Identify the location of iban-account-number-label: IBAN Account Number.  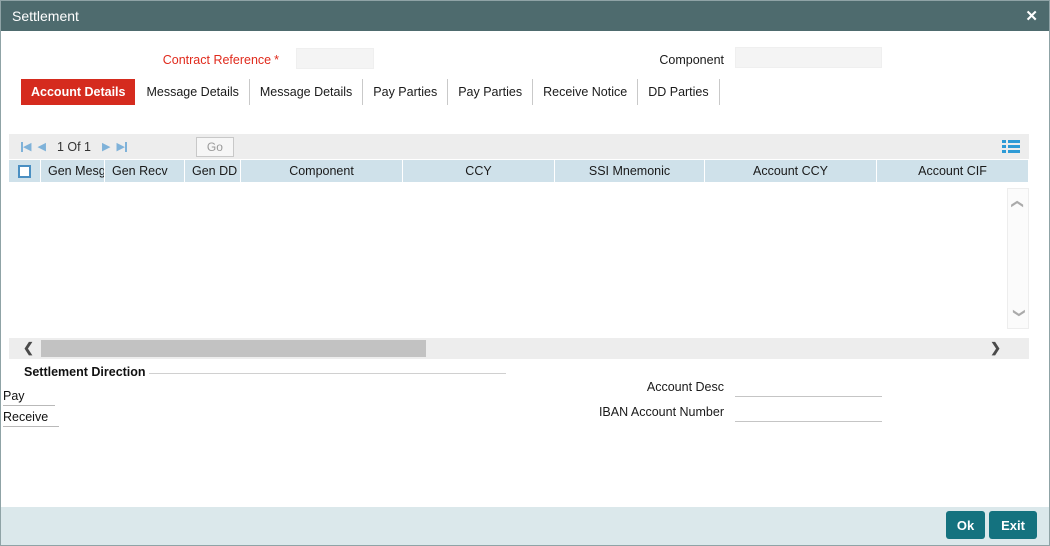
(661, 412).